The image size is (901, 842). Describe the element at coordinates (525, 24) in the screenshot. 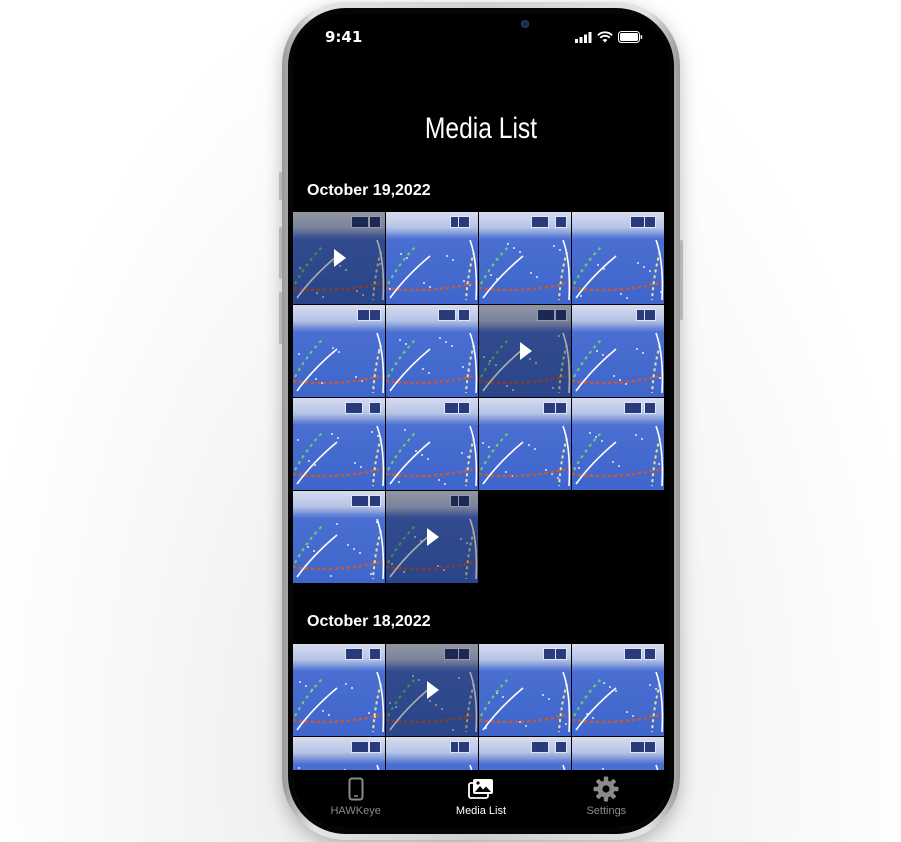

I see `front-camera` at that location.